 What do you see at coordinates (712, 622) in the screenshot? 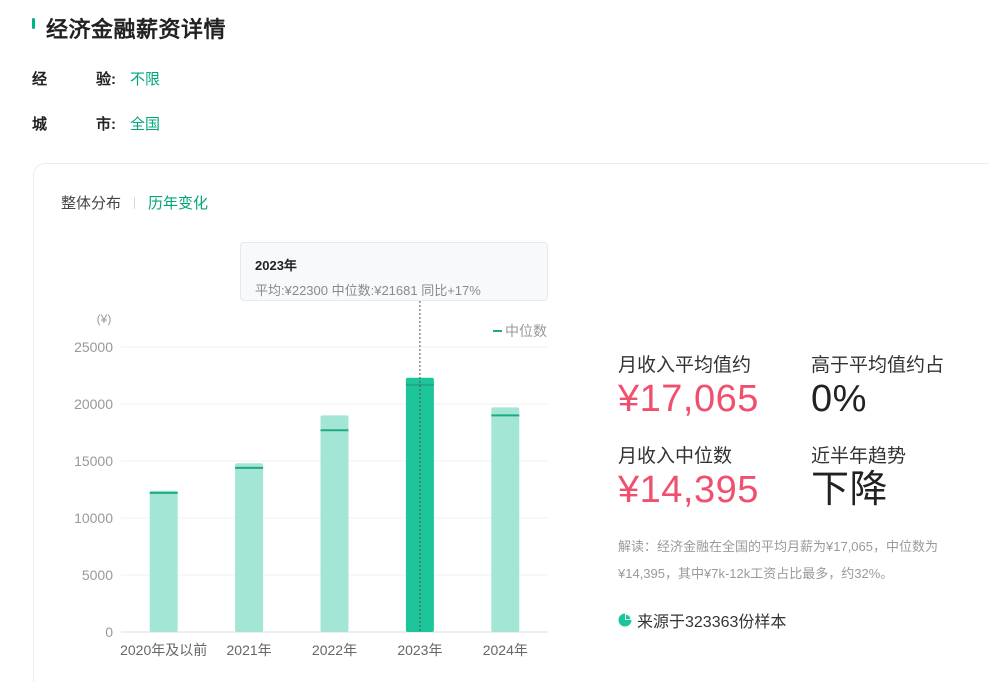
I see `sample-source-text: 来源于323363份样本` at bounding box center [712, 622].